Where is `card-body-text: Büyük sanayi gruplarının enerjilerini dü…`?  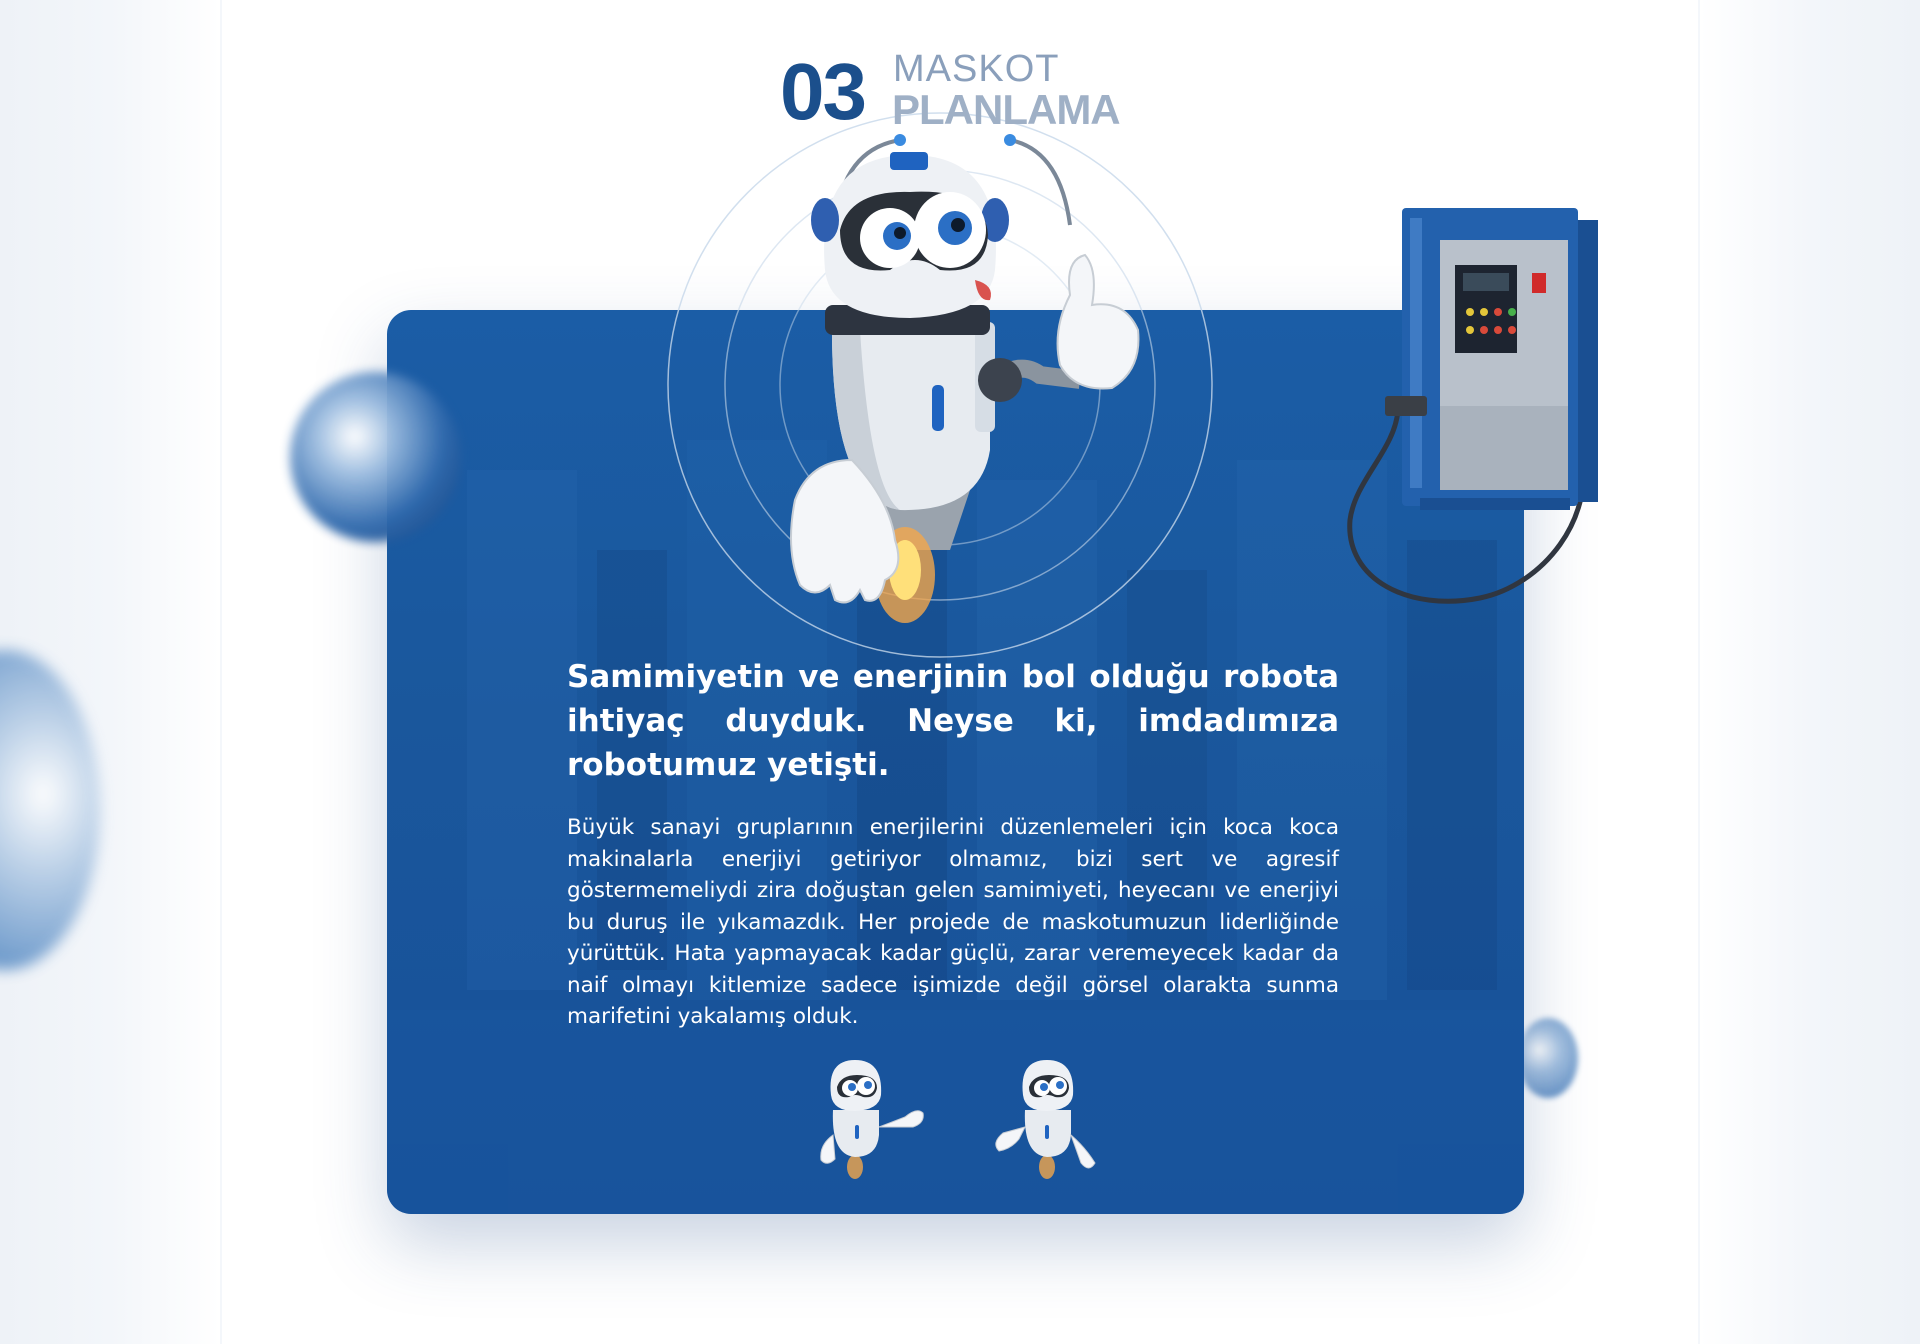 card-body-text: Büyük sanayi gruplarının enerjilerini dü… is located at coordinates (953, 922).